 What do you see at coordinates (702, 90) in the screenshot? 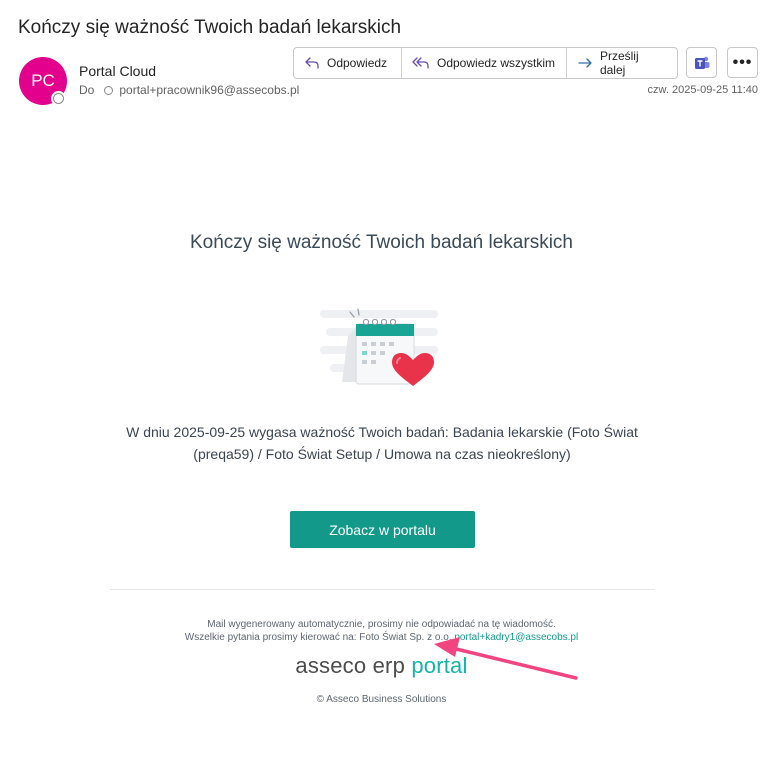
I see `email-date: czw. 2025-09-25 11:40` at bounding box center [702, 90].